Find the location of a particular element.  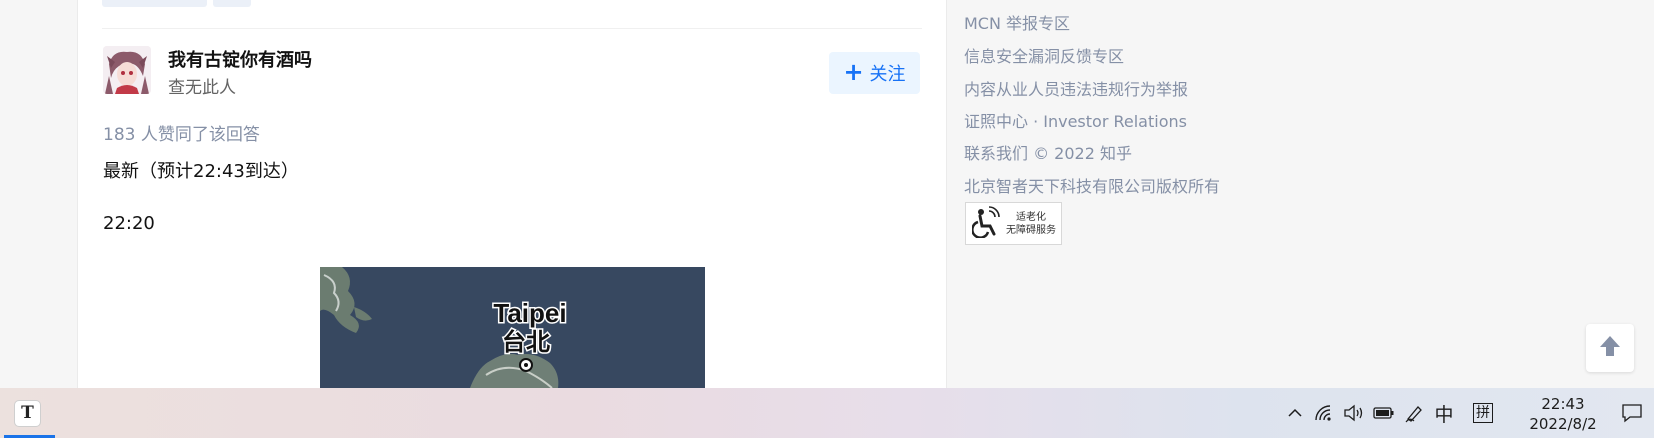

chevron-up-icon is located at coordinates (1295, 412).